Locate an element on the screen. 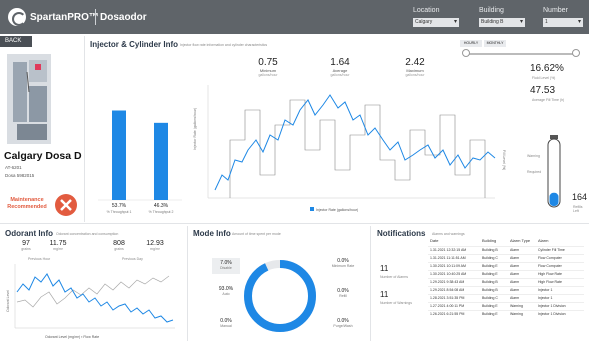 The height and width of the screenshot is (344, 589). filter-building-select: Building B is located at coordinates (502, 22).